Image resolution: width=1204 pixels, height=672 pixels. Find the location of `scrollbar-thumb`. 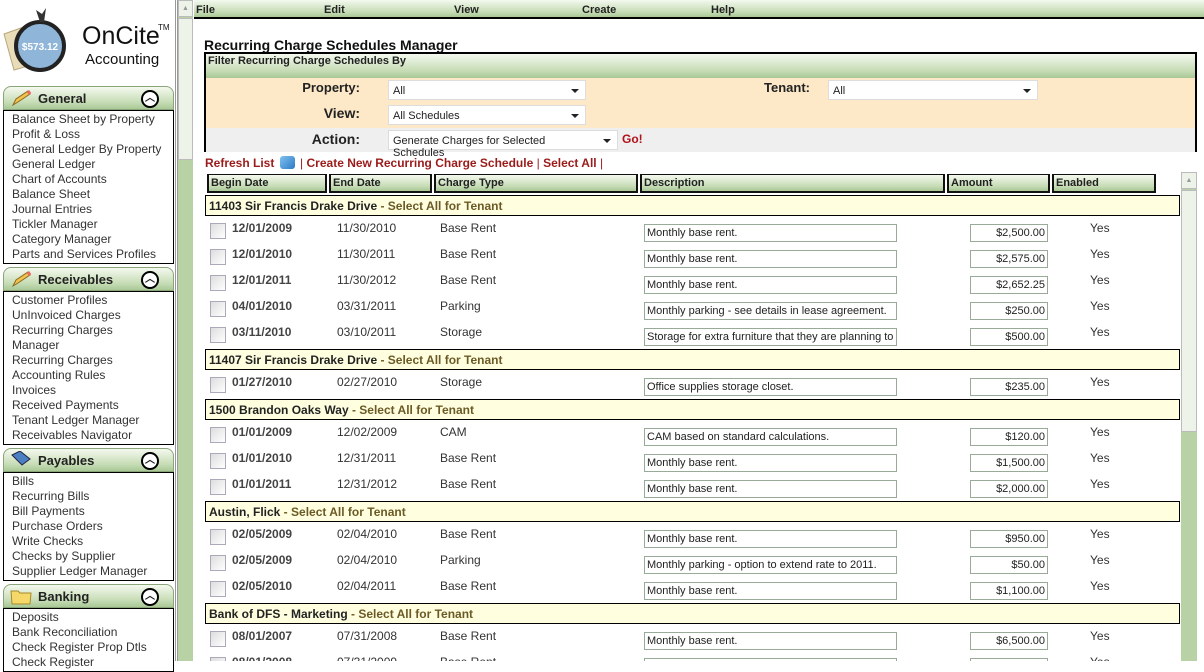

scrollbar-thumb is located at coordinates (1189, 311).